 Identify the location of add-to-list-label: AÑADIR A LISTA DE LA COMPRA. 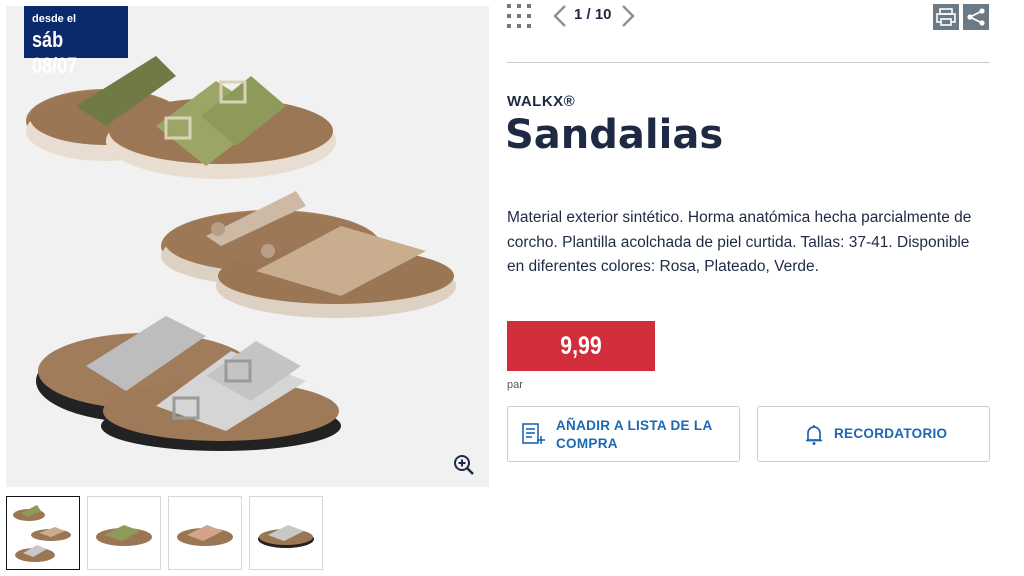
(634, 434).